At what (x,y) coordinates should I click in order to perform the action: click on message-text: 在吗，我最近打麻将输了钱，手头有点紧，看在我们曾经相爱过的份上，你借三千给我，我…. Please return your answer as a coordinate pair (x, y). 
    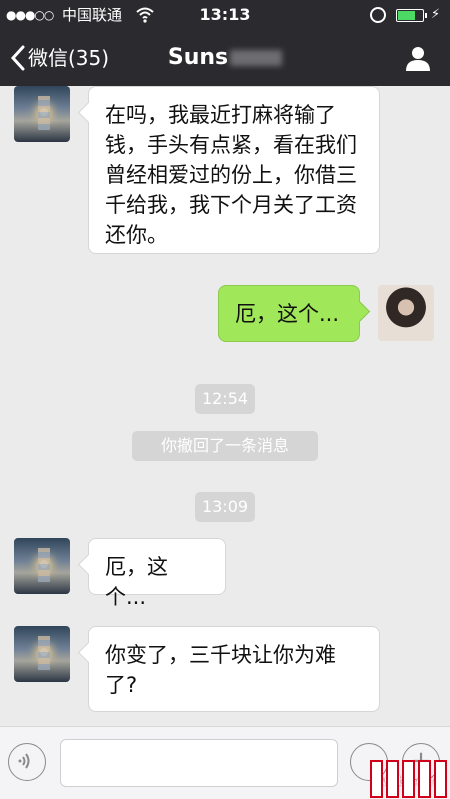
    Looking at the image, I should click on (231, 175).